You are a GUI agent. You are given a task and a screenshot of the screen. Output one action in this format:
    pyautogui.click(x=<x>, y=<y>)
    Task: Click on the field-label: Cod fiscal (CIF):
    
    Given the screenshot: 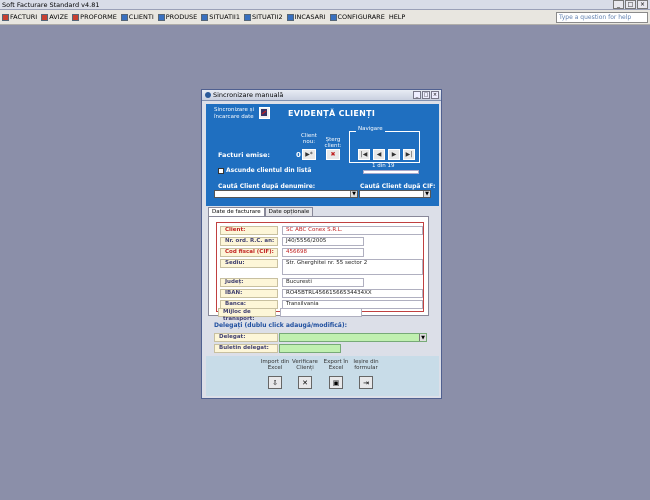 What is the action you would take?
    pyautogui.click(x=249, y=252)
    